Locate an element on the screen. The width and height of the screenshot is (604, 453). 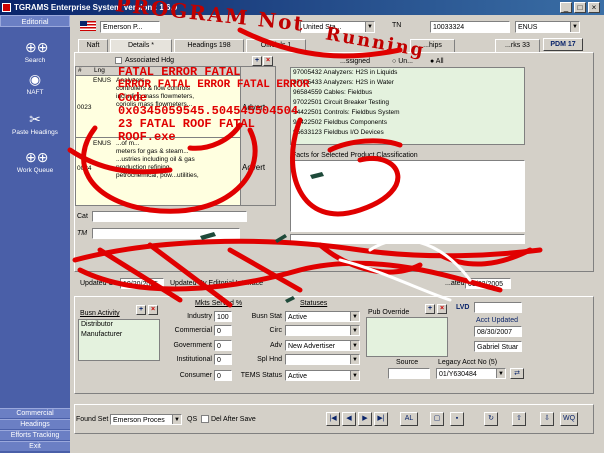
next-record-button: ▶ is located at coordinates (365, 419).